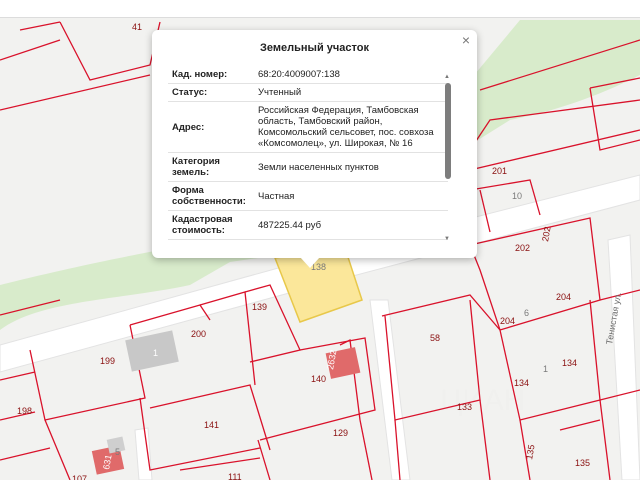 The width and height of the screenshot is (640, 480). I want to click on scroll-up-arrow-icon: ▲, so click(447, 77).